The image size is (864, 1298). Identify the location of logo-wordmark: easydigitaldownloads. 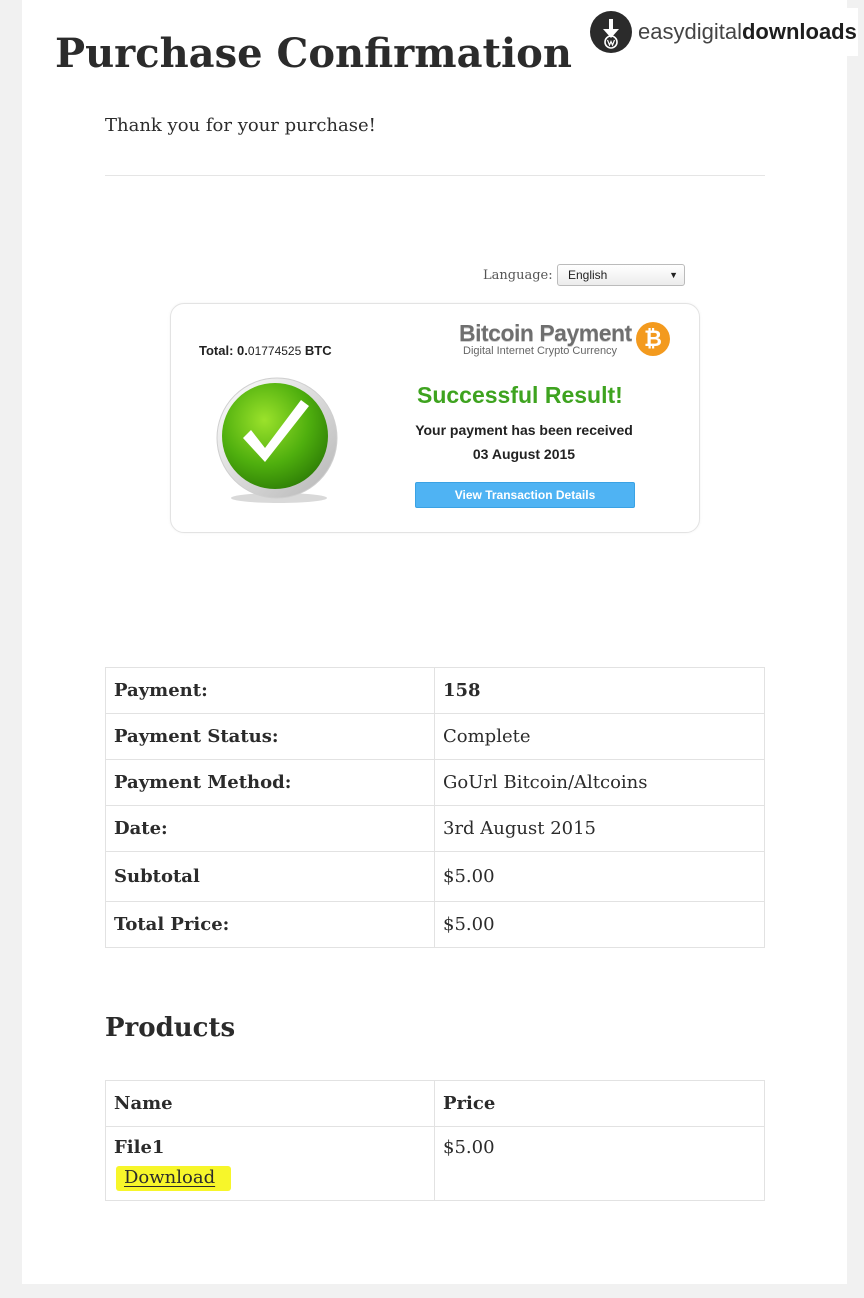
(747, 31).